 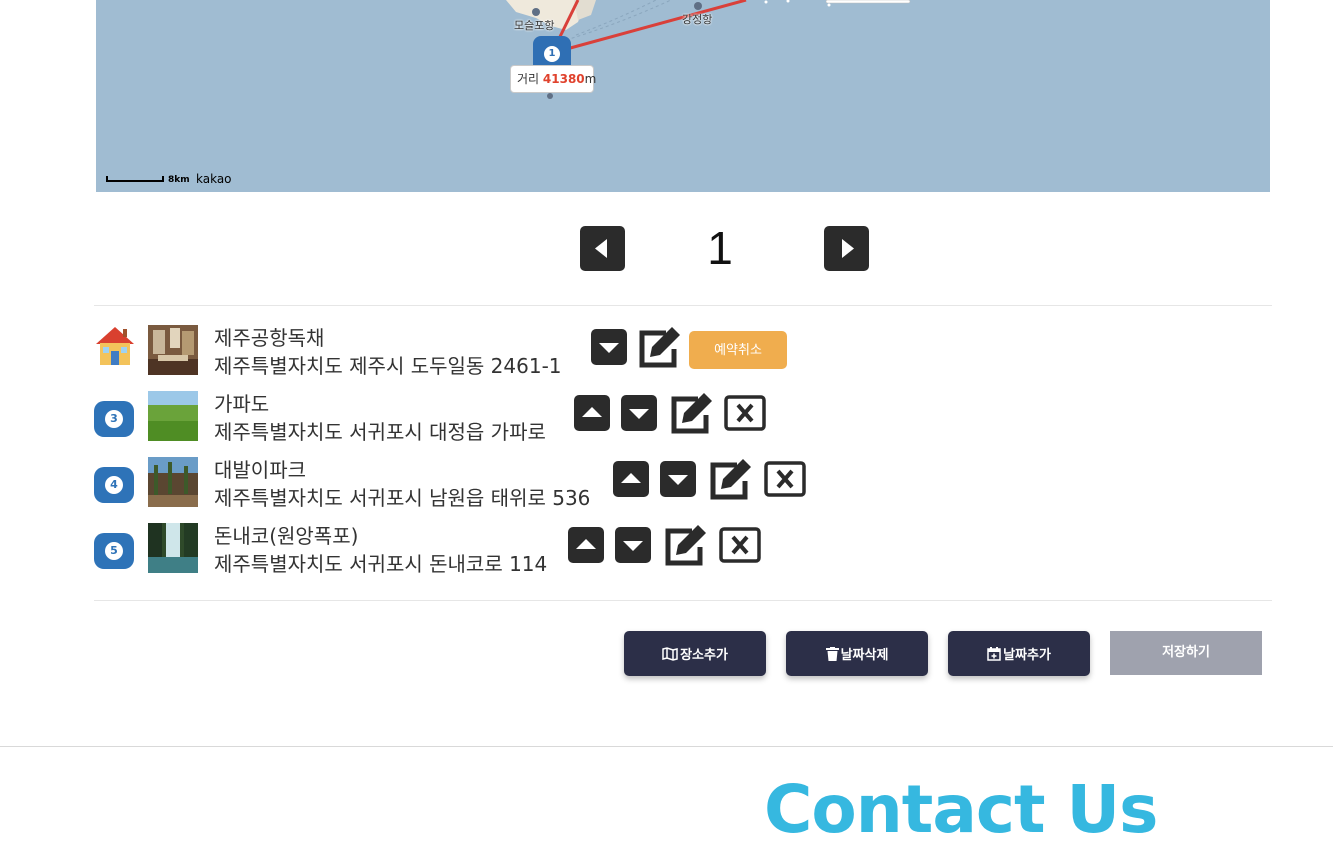 I want to click on order-badge: 4, so click(x=114, y=485).